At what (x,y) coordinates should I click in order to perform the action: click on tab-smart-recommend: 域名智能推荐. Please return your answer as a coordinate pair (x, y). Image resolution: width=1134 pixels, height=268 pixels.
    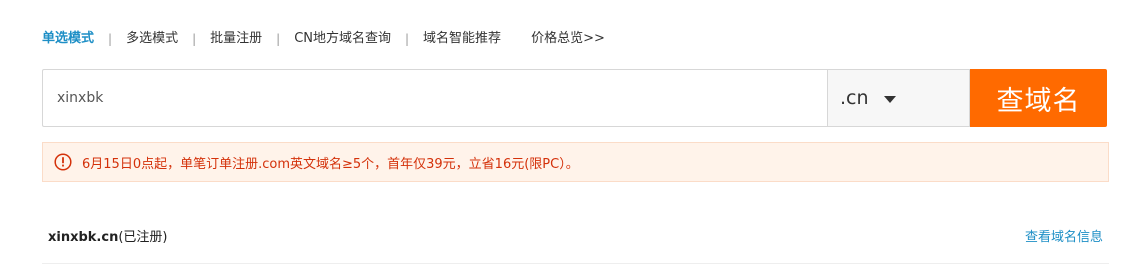
    Looking at the image, I should click on (462, 39).